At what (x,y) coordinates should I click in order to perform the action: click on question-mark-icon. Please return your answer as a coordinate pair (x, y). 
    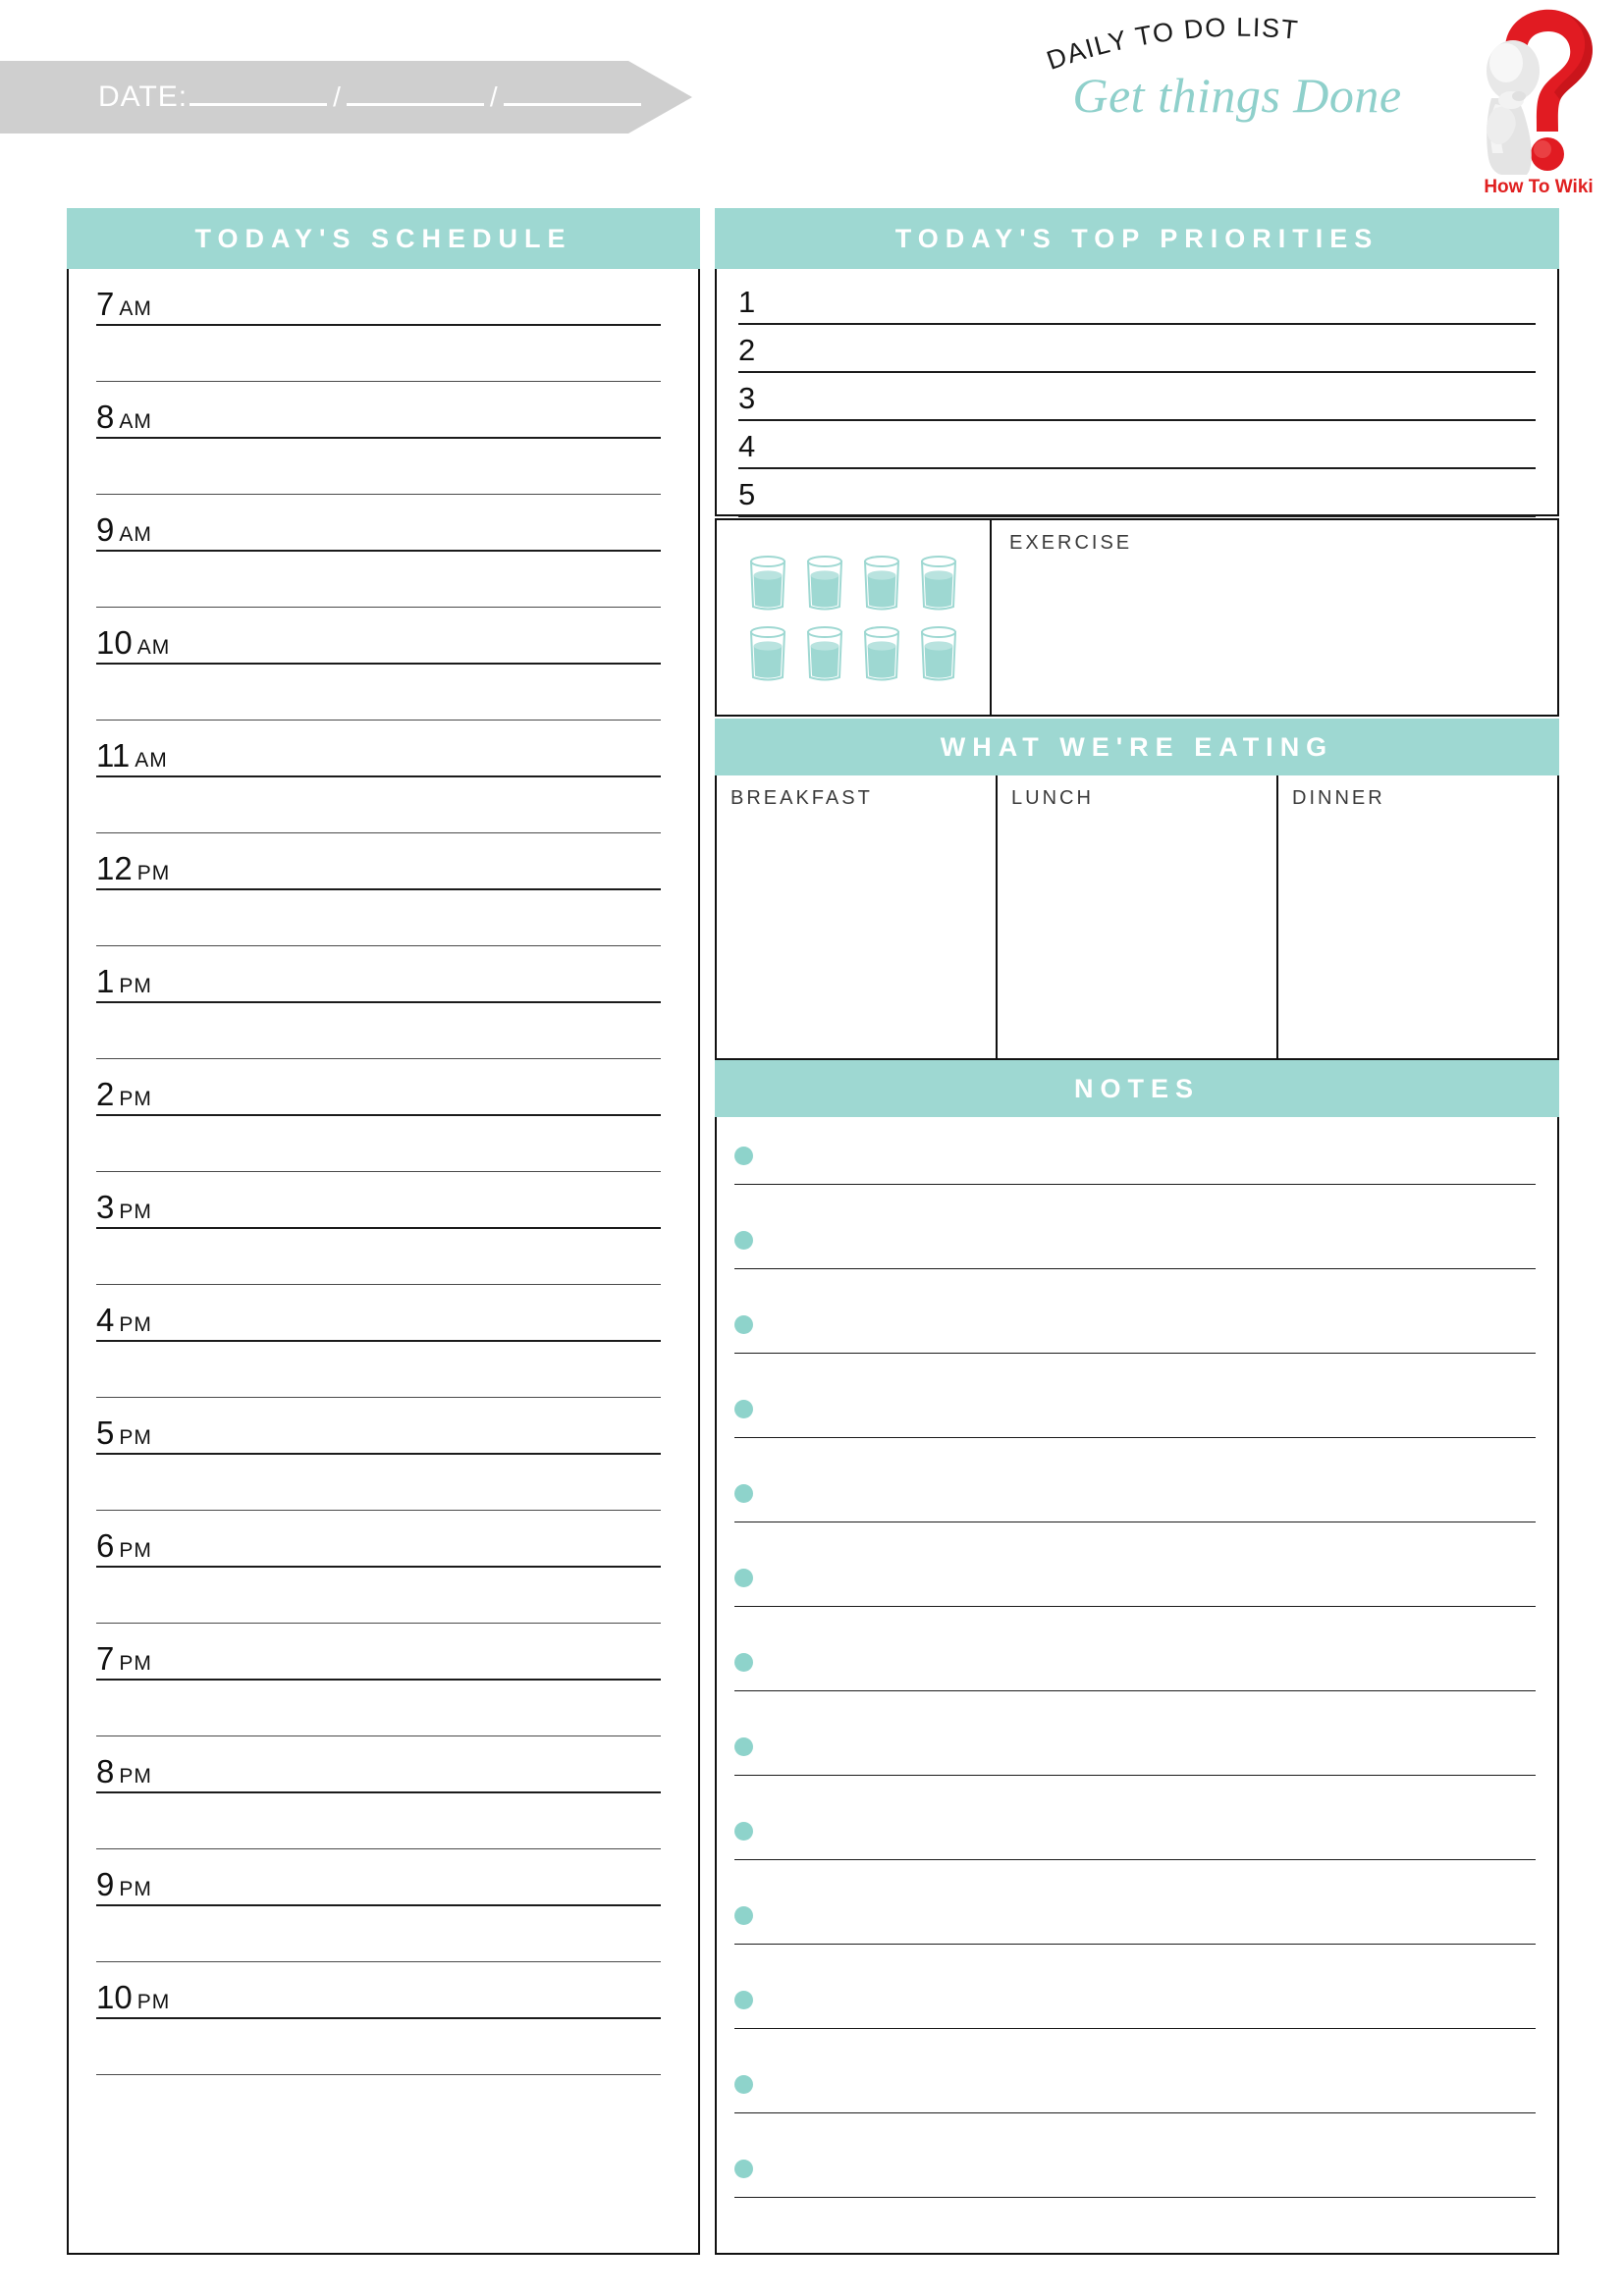
    Looking at the image, I should click on (1540, 92).